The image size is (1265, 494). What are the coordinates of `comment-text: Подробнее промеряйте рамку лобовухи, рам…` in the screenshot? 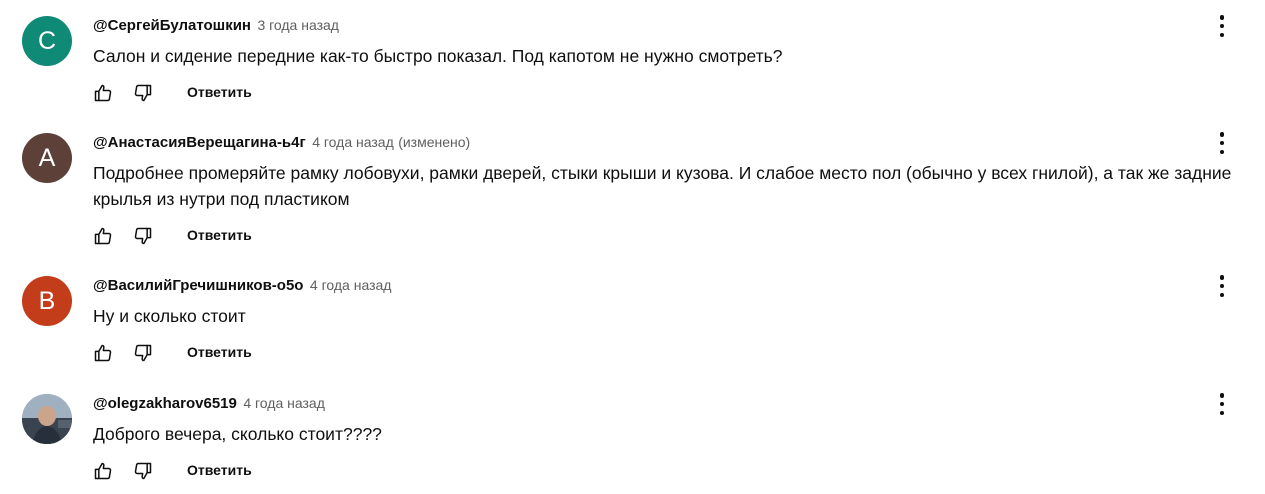 It's located at (662, 186).